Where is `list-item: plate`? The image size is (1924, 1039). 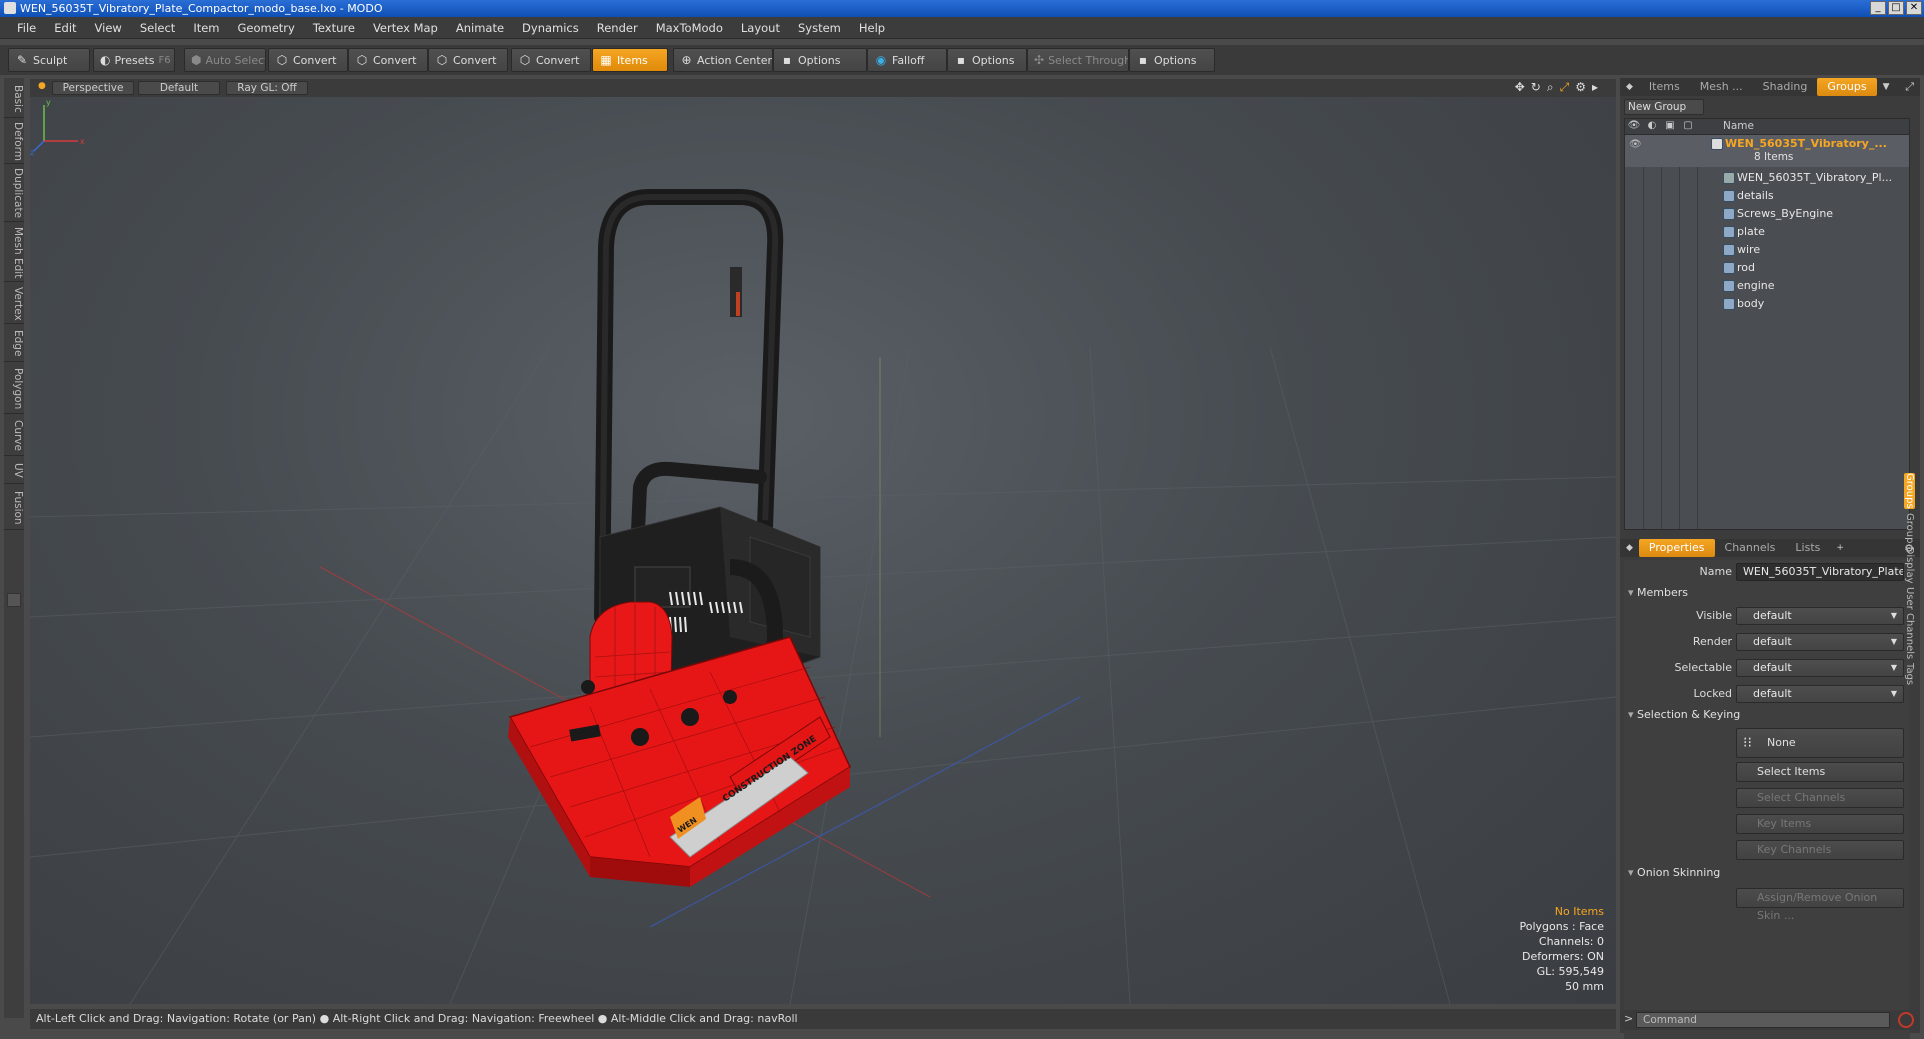
list-item: plate is located at coordinates (1767, 232).